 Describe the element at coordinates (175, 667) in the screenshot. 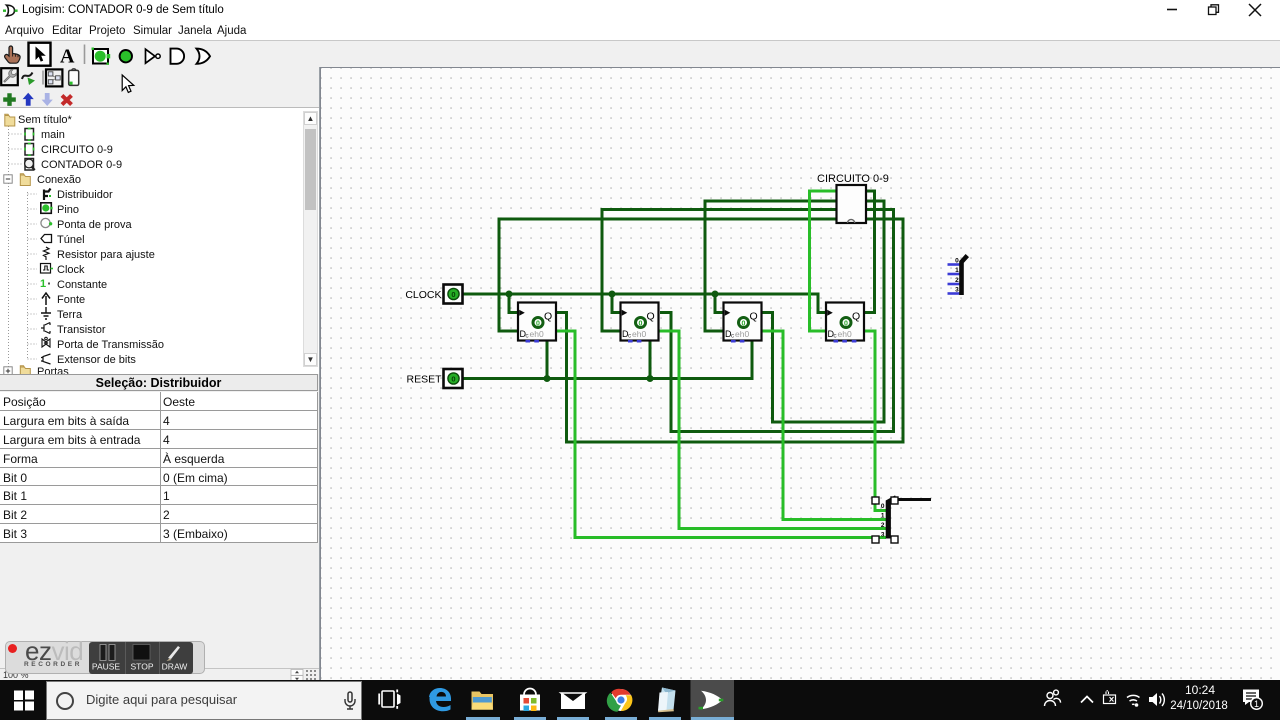

I see `svg-text: DRAW` at that location.